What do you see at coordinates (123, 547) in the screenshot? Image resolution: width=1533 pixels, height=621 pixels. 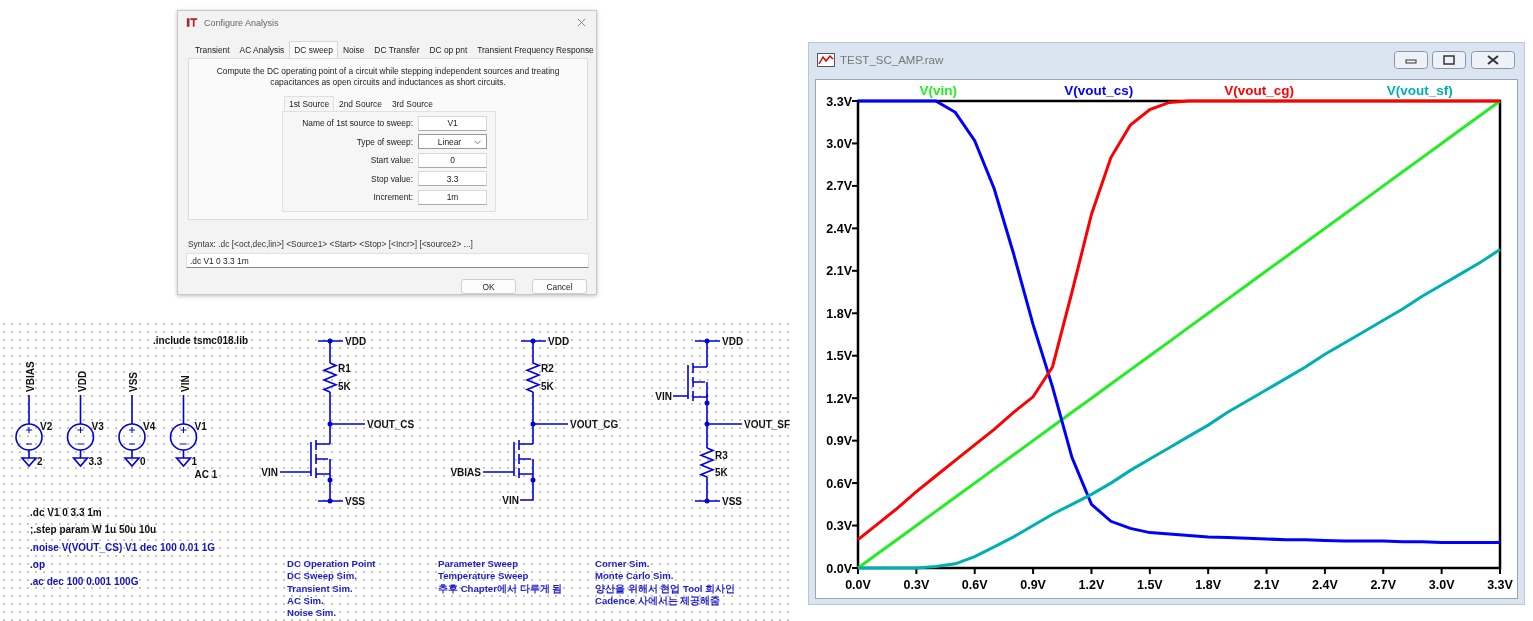 I see `spice-directive: .noise V(VOUT_CS) V1 dec 100 0.01 1G` at bounding box center [123, 547].